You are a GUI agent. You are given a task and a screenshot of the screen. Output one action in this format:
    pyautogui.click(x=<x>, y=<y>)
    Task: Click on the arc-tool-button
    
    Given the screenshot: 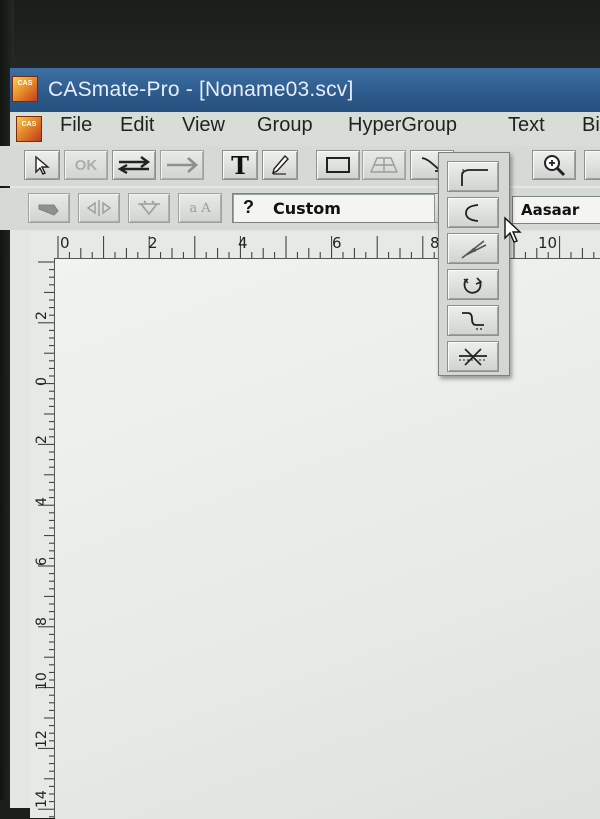 What is the action you would take?
    pyautogui.click(x=473, y=212)
    